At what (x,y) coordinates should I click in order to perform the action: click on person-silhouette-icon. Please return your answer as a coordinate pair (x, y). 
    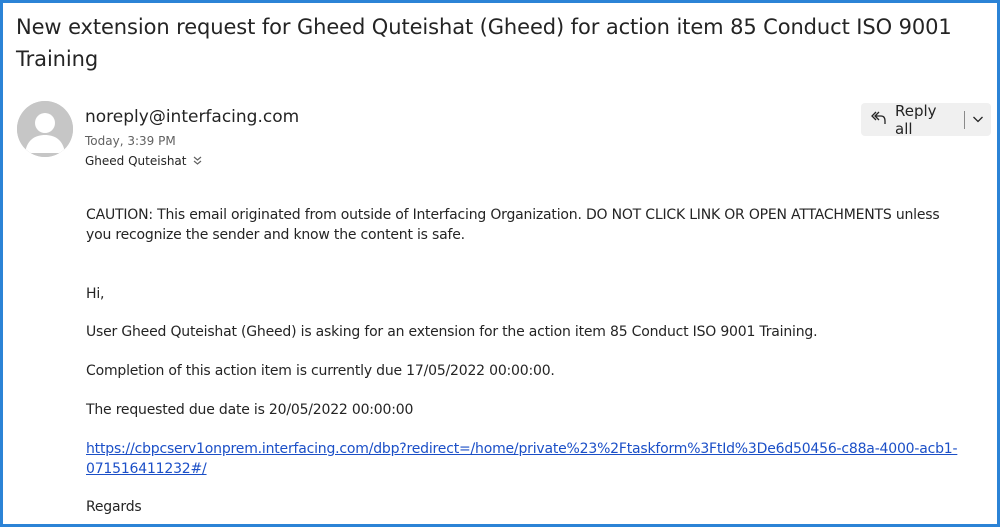
    Looking at the image, I should click on (45, 129).